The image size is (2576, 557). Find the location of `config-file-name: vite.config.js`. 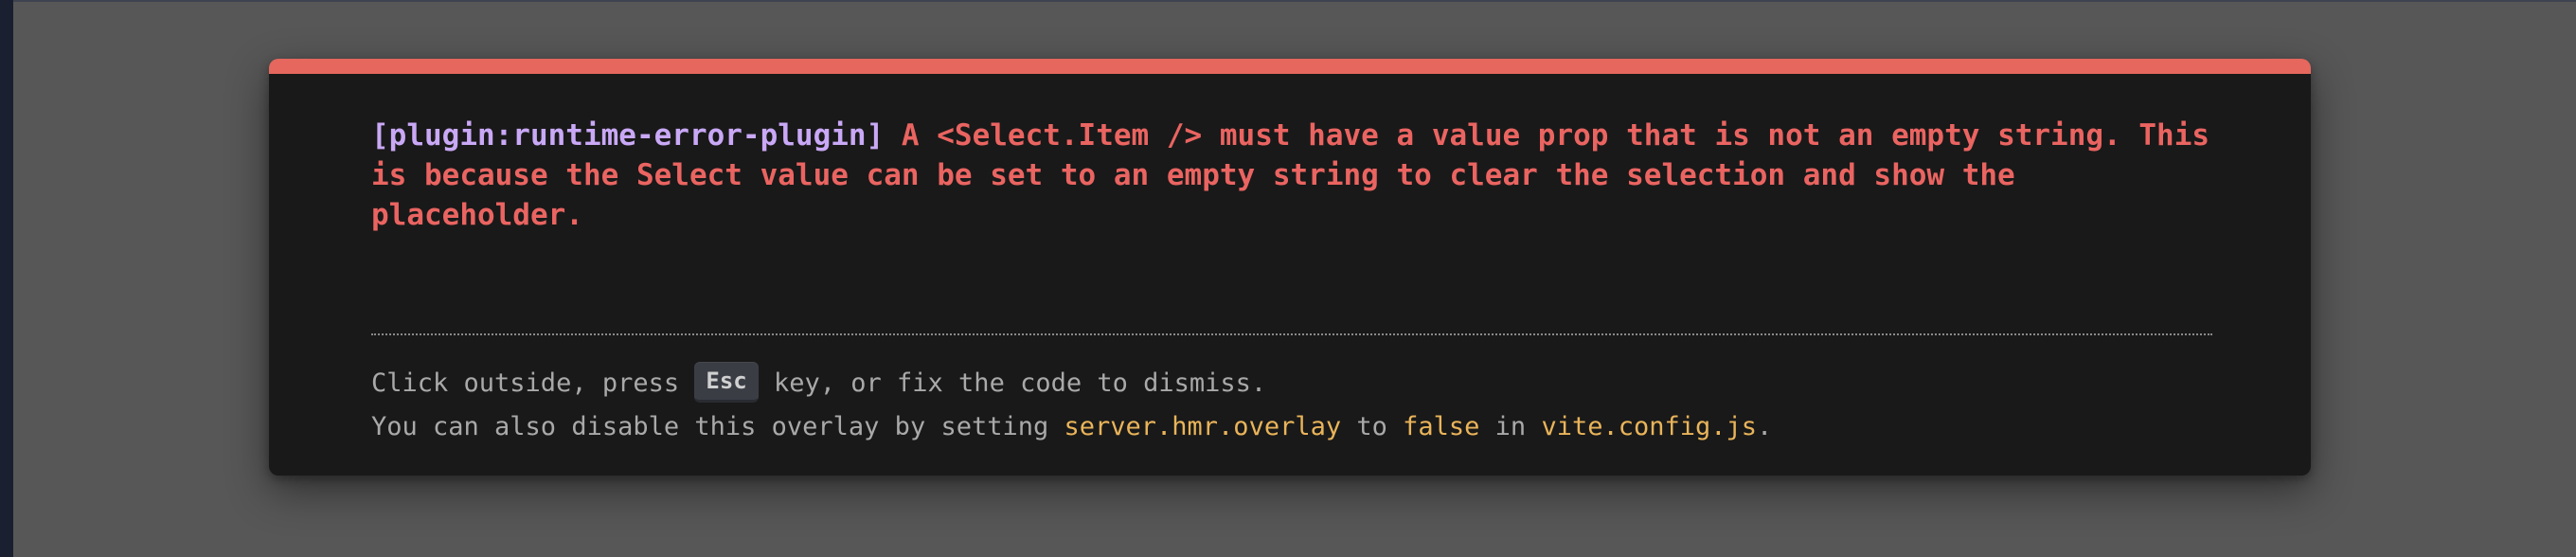

config-file-name: vite.config.js is located at coordinates (1649, 426).